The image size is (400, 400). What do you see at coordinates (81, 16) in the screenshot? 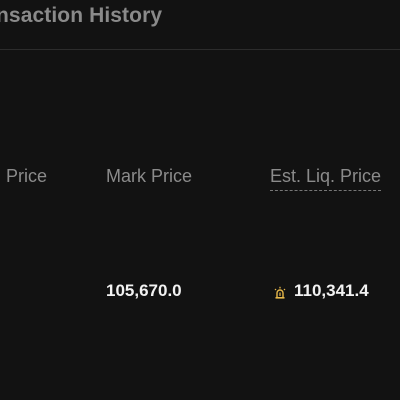
I see `transaction-history-tab: nsaction History` at bounding box center [81, 16].